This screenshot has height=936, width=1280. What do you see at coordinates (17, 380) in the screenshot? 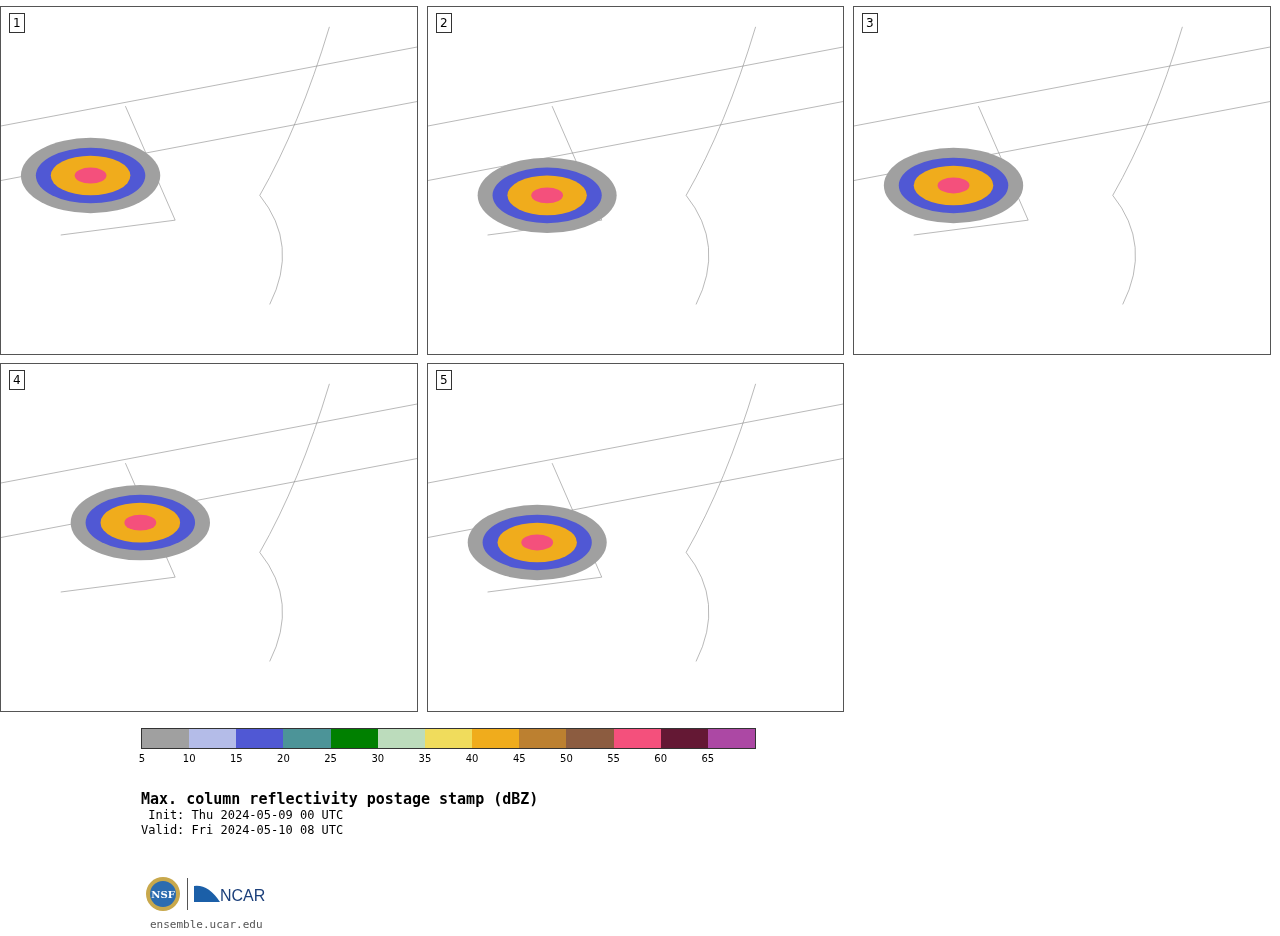
I see `panel-number-label: 4` at bounding box center [17, 380].